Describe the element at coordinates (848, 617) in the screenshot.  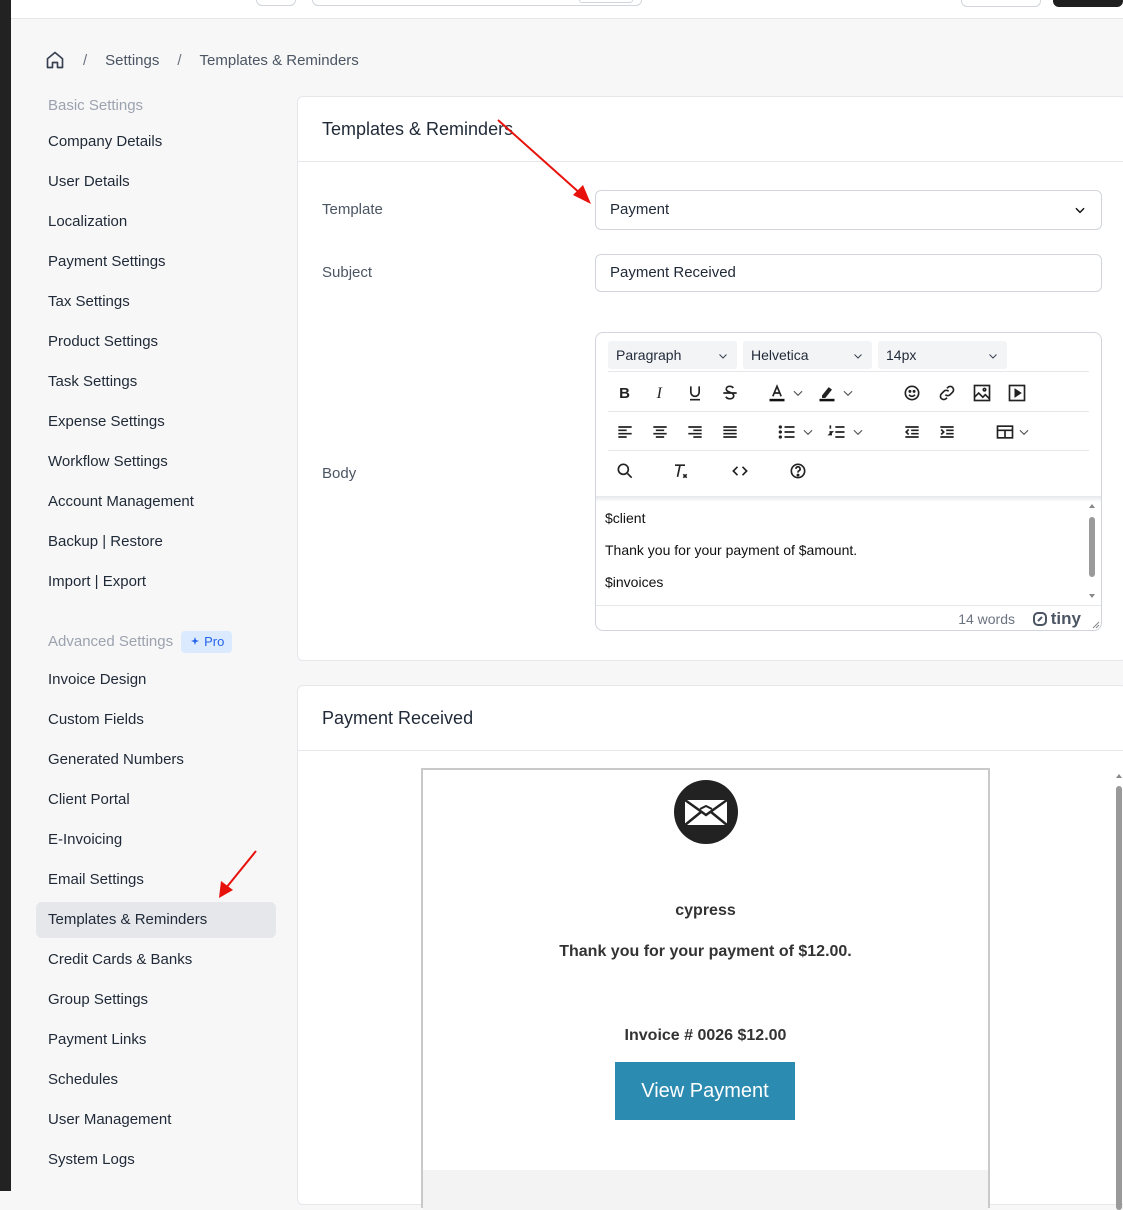
I see `editor-statusbar: 14 words tiny` at that location.